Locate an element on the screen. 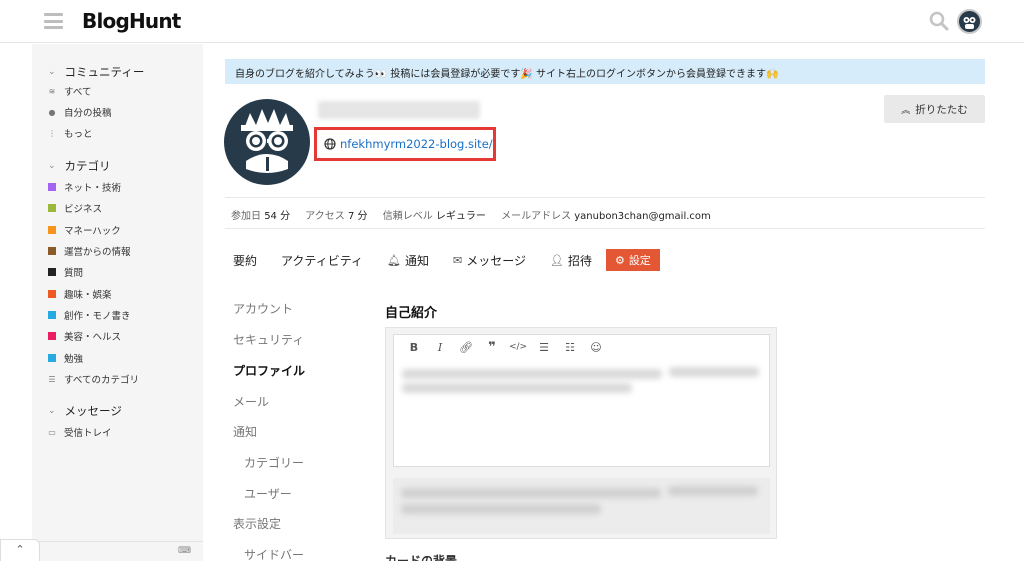 Image resolution: width=1024 pixels, height=561 pixels. sidebar-item-category: 勉強 is located at coordinates (65, 358).